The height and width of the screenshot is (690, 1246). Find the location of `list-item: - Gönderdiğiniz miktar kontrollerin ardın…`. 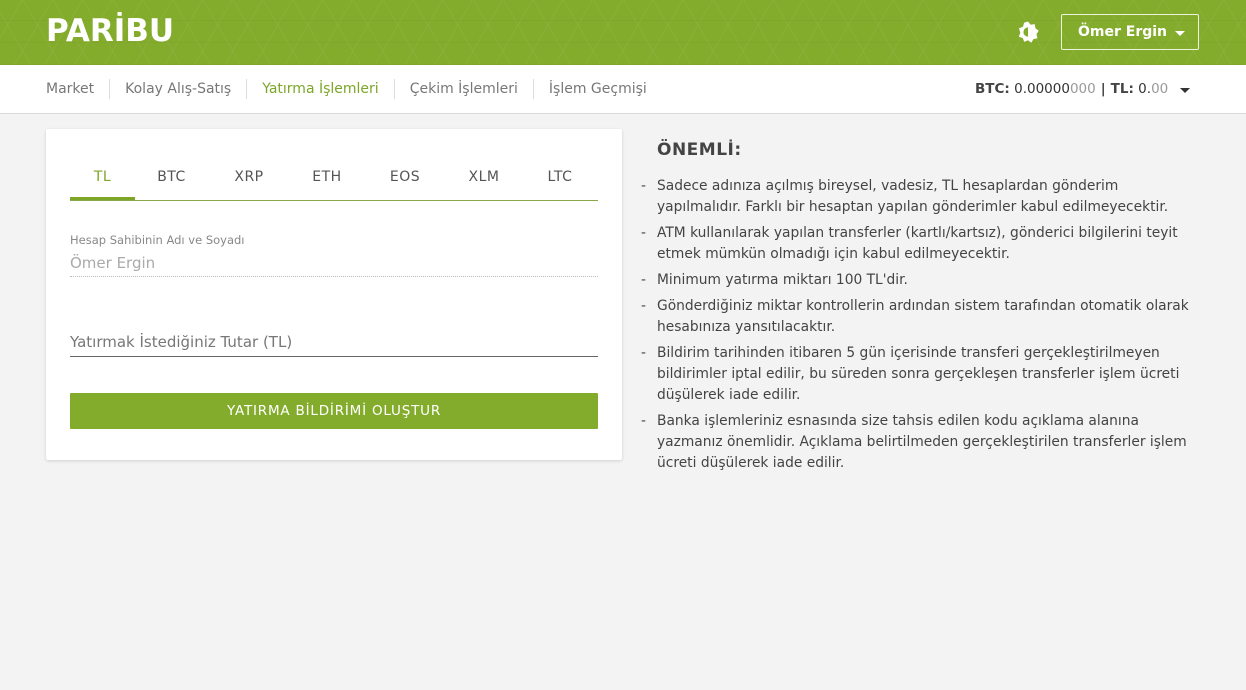

list-item: - Gönderdiğiniz miktar kontrollerin ardın… is located at coordinates (921, 317).